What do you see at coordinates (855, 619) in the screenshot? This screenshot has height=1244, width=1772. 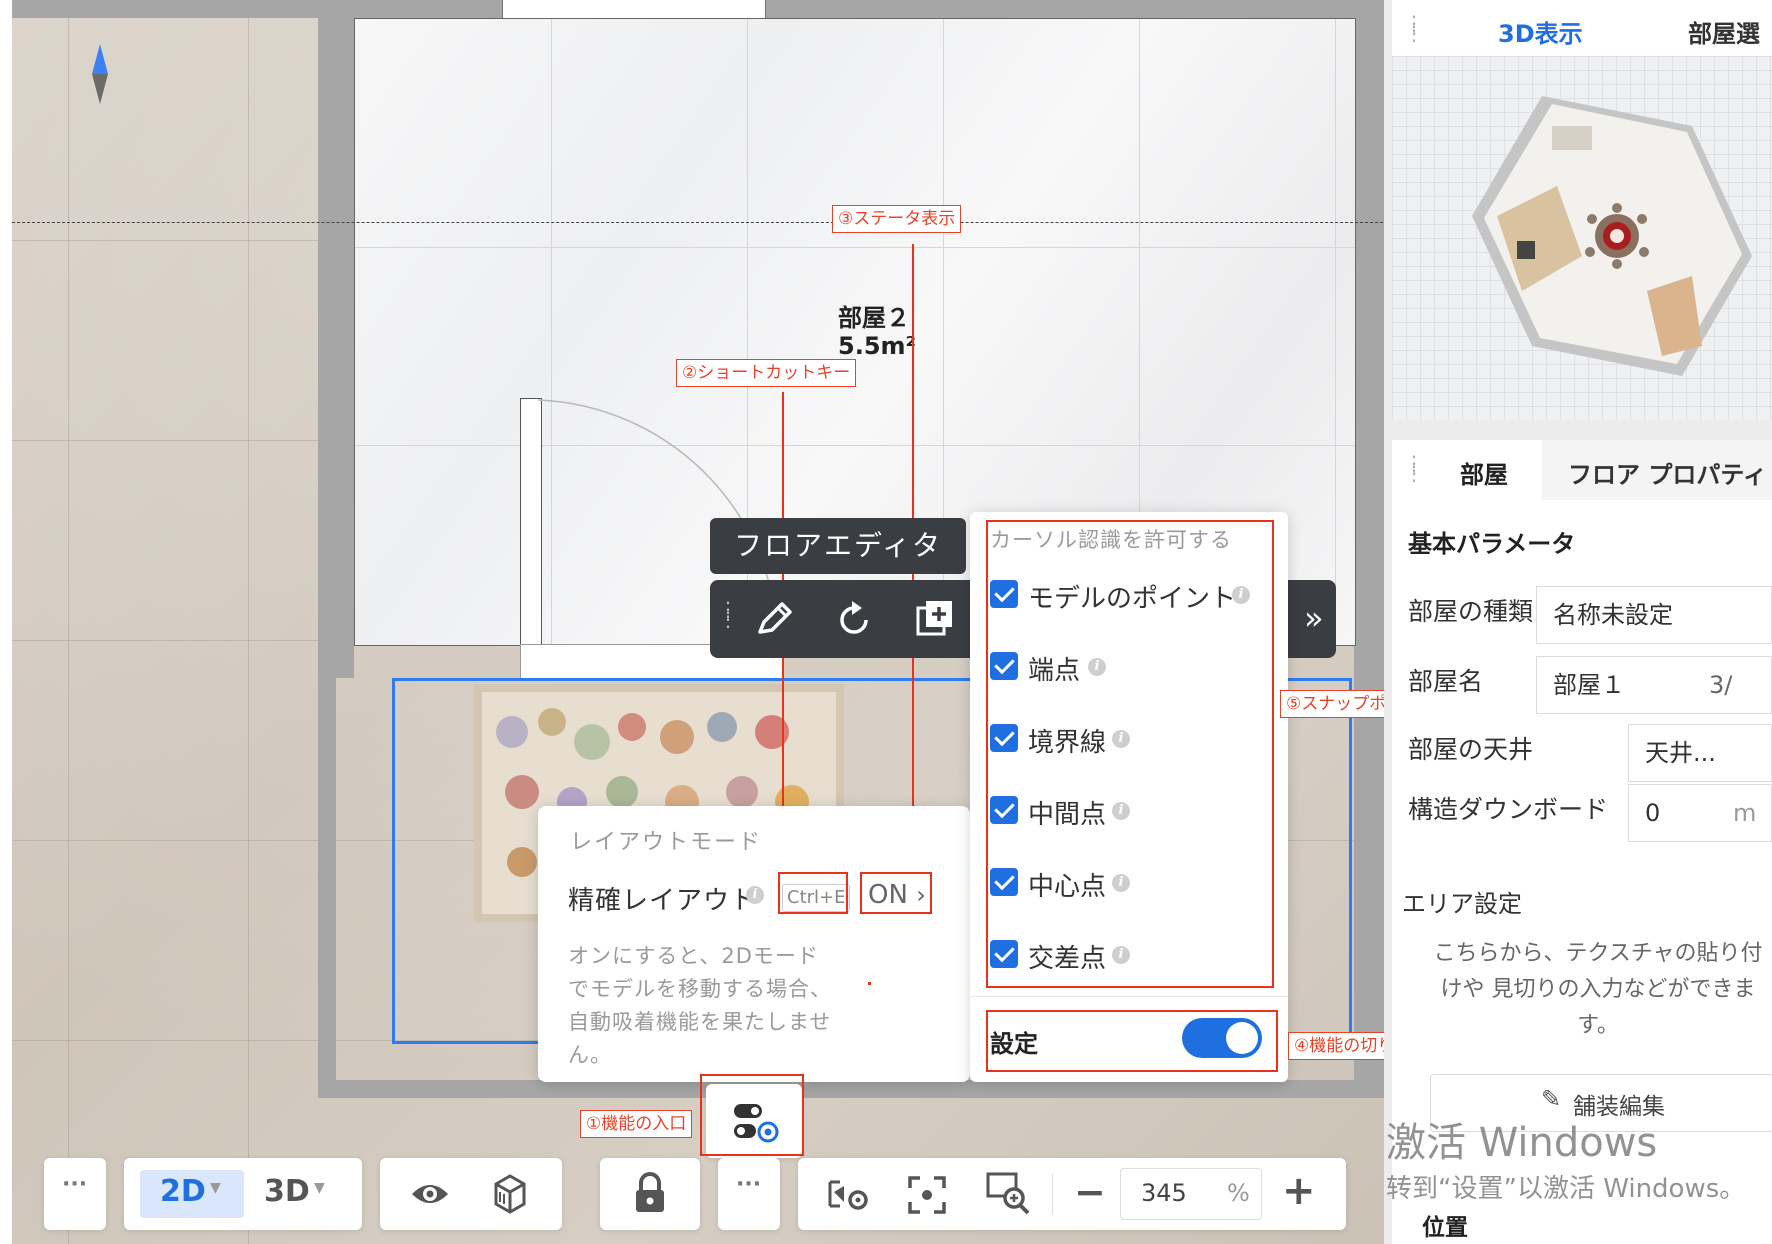 I see `rotate-icon` at bounding box center [855, 619].